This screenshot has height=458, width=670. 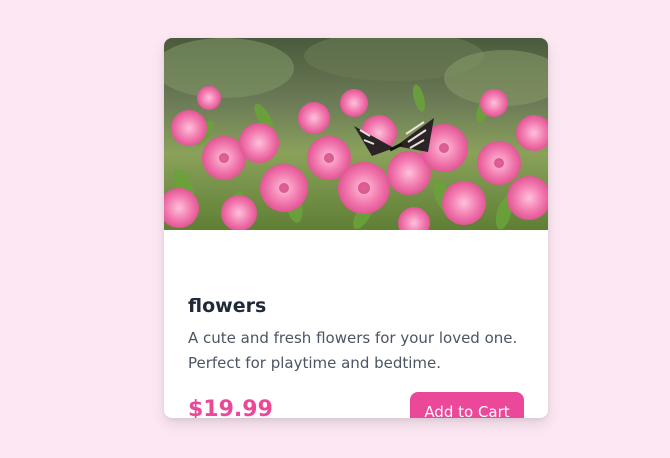 I want to click on product-price: $19.99, so click(x=230, y=407).